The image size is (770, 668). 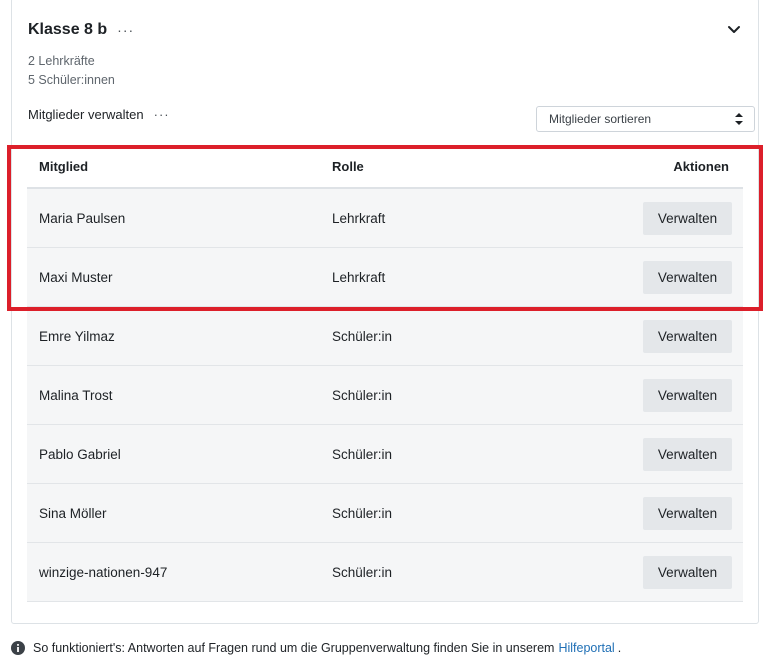 I want to click on student-count: 5 Schüler:innen, so click(x=71, y=80).